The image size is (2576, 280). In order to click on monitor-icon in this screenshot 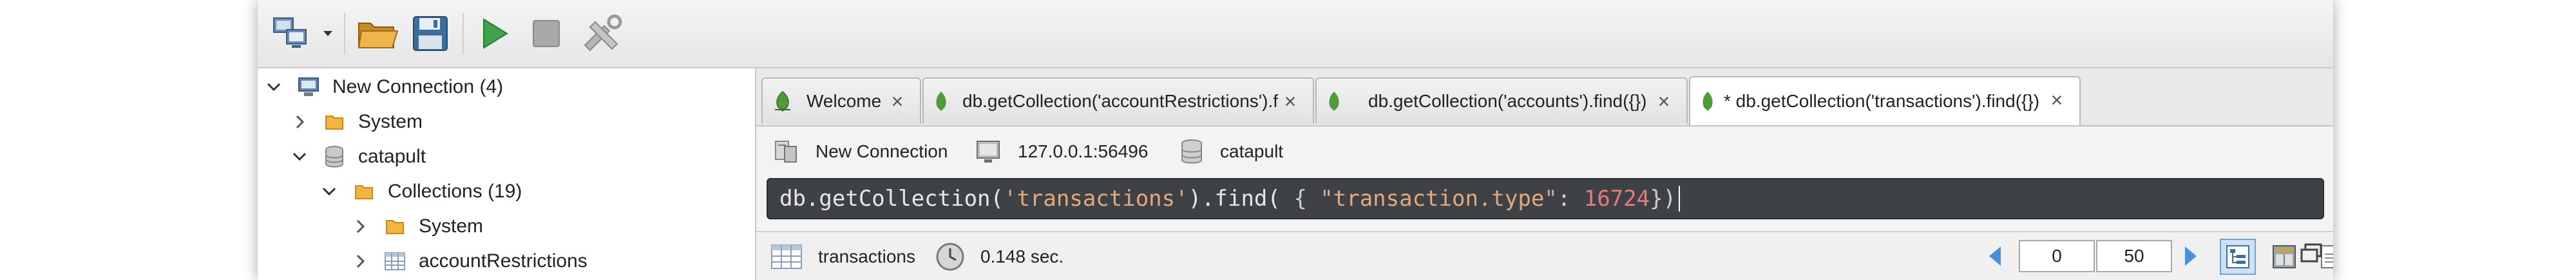, I will do `click(988, 151)`.